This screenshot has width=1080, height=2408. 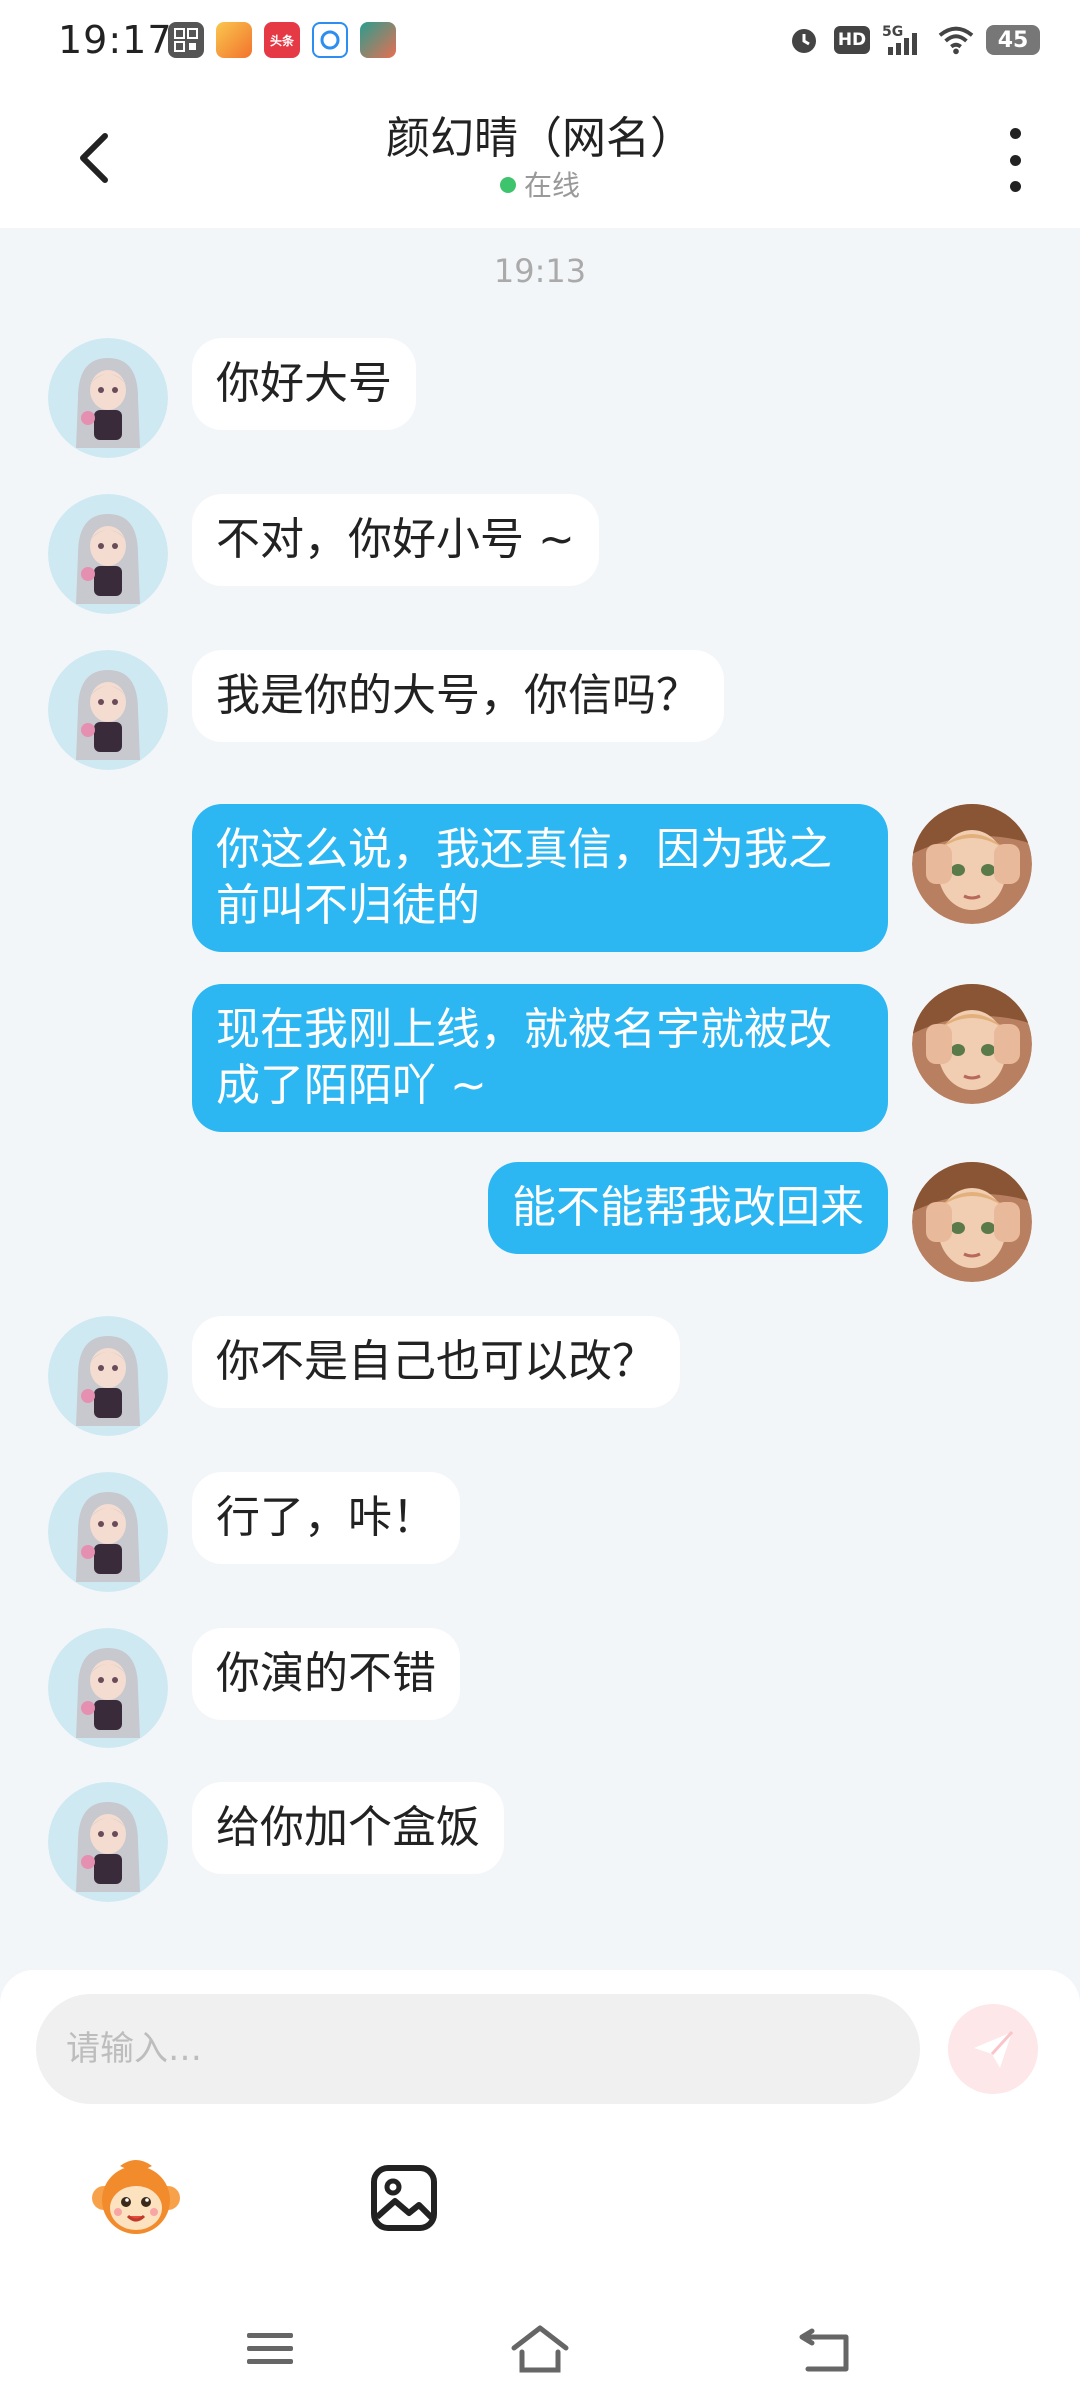 I want to click on wifi-icon, so click(x=956, y=40).